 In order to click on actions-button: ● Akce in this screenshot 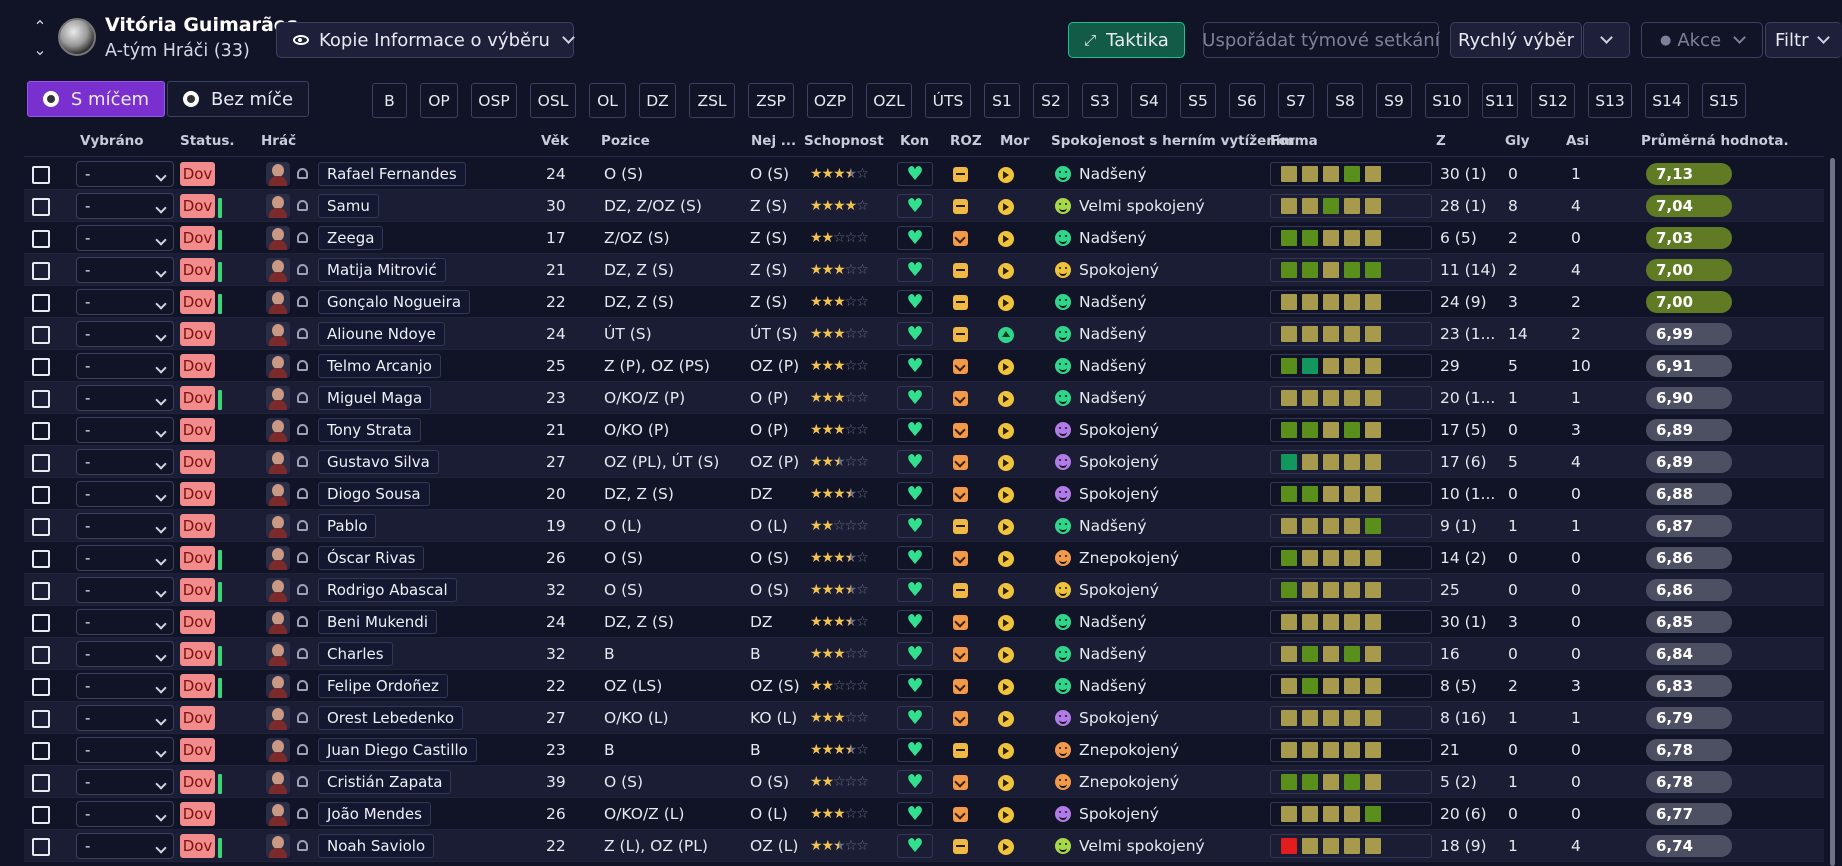, I will do `click(1702, 40)`.